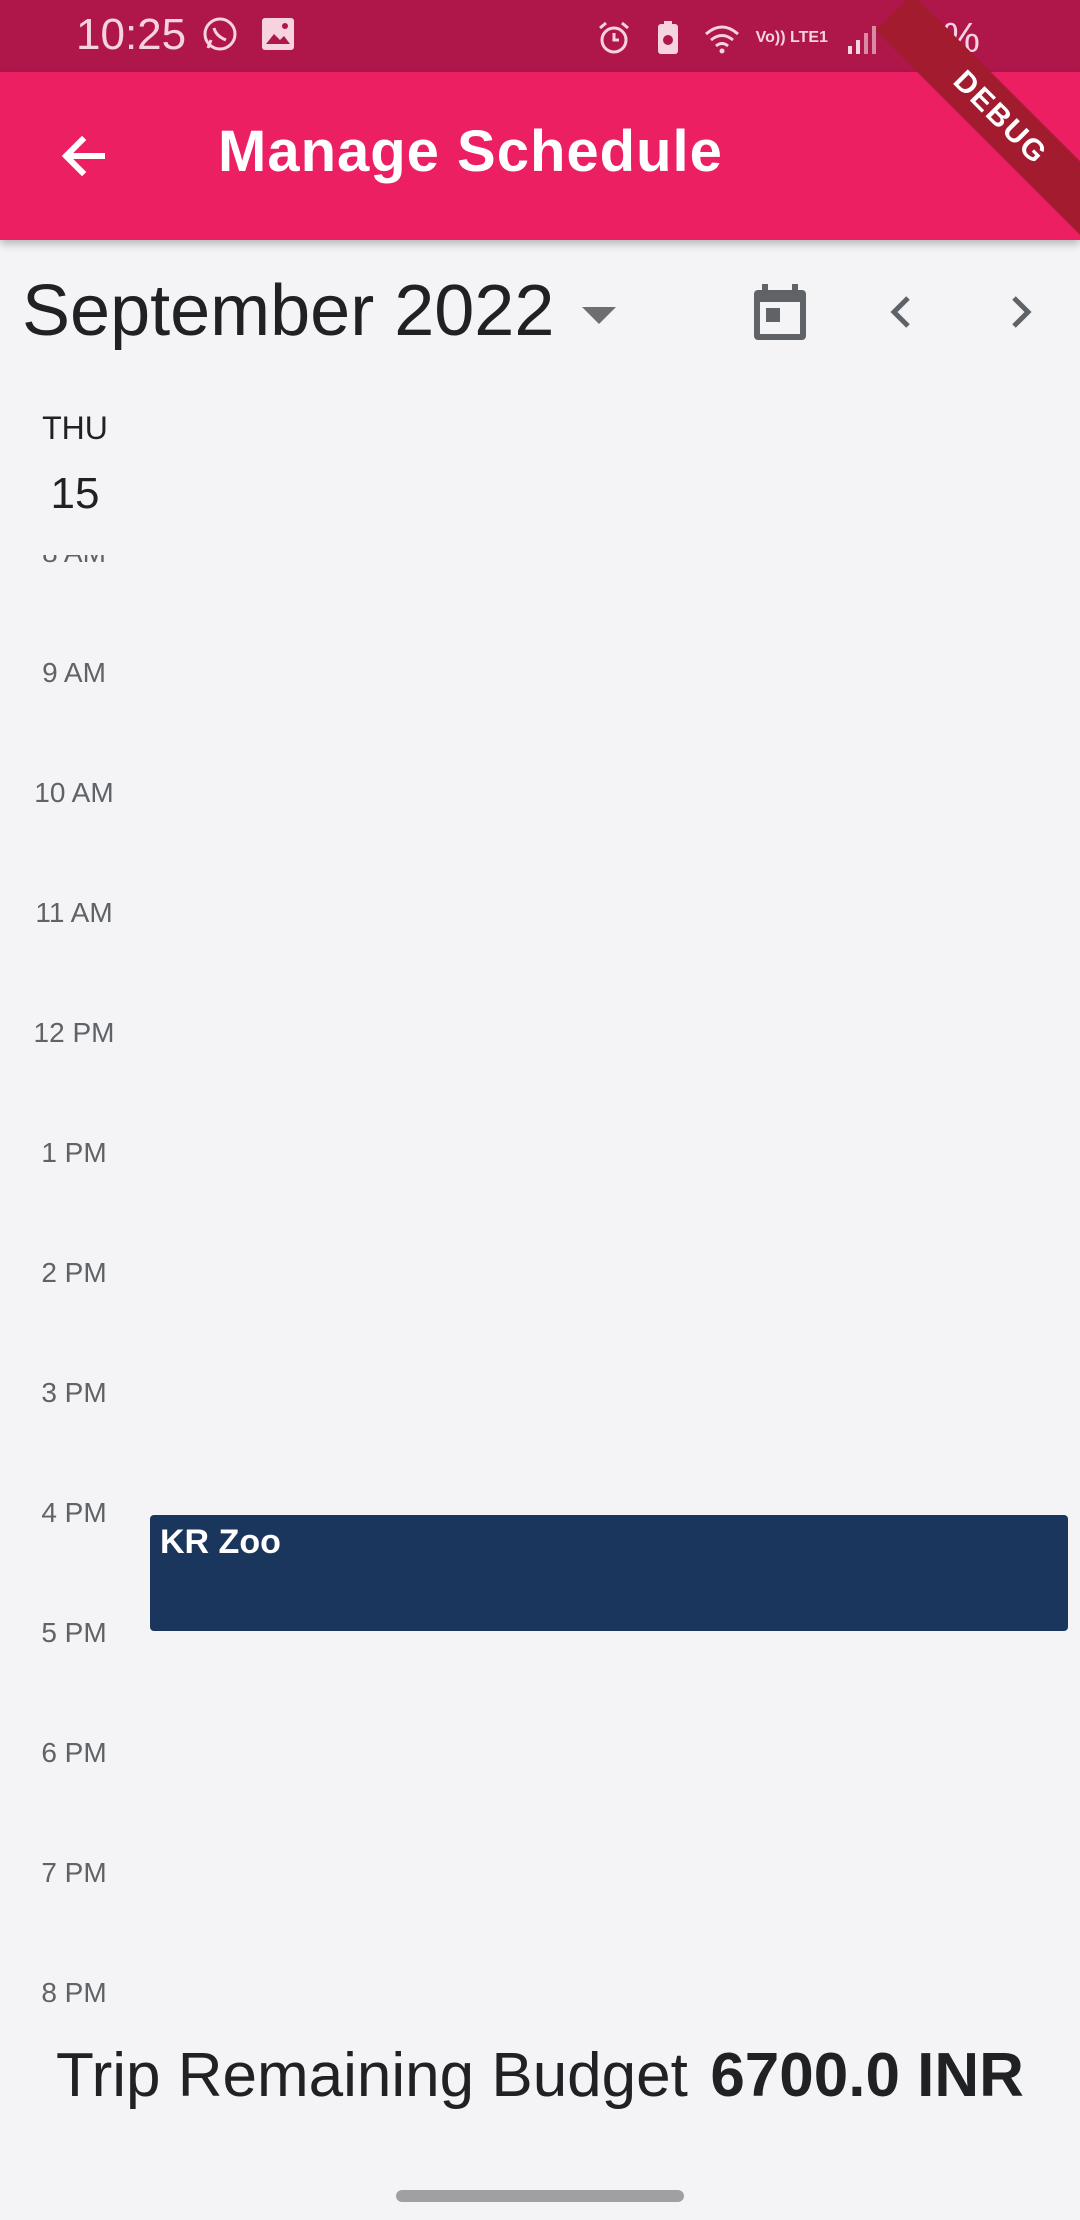 The width and height of the screenshot is (1080, 2220). What do you see at coordinates (372, 2075) in the screenshot?
I see `budget-label: Trip Remaining Budget` at bounding box center [372, 2075].